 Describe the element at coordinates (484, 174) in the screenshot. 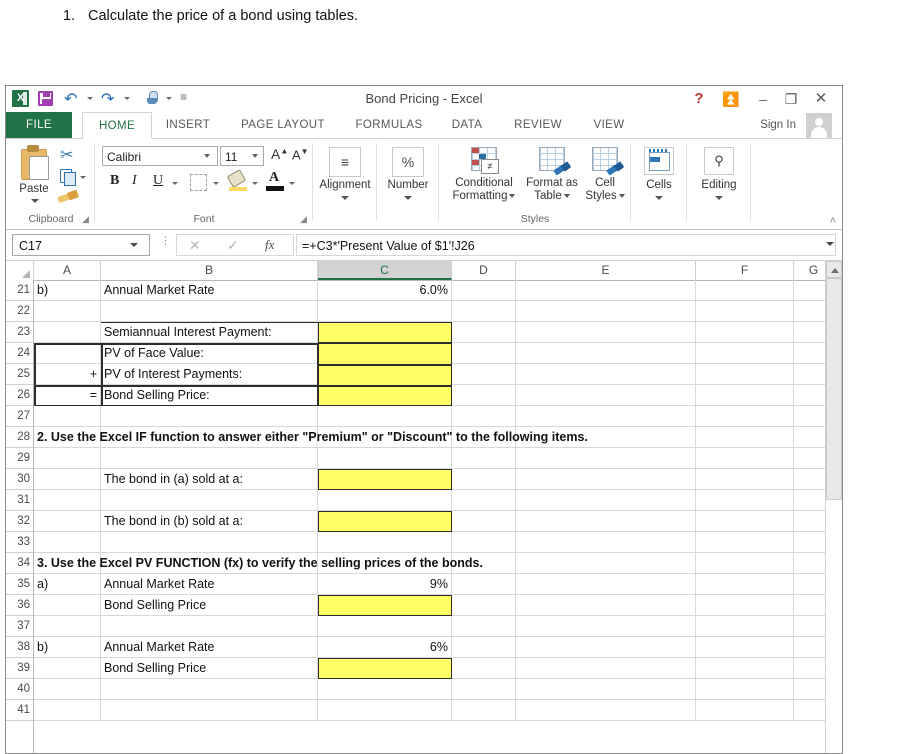

I see `conditional-formatting-button: ≠ Conditional Formatting` at that location.